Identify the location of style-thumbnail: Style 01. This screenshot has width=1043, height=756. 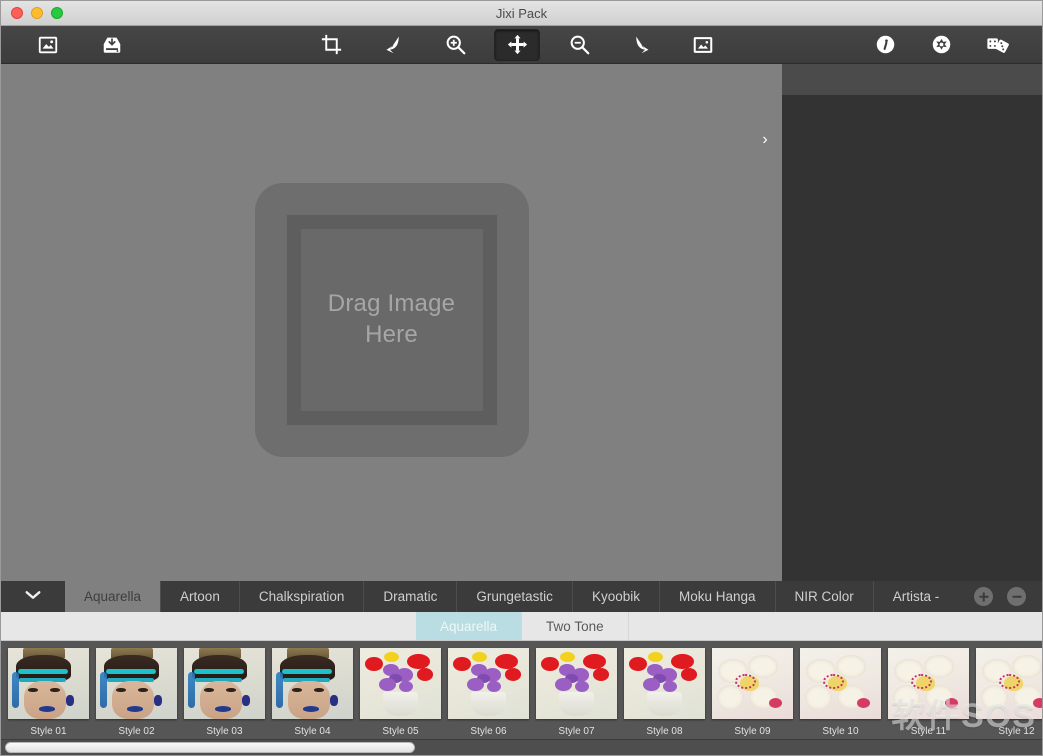
(48, 692).